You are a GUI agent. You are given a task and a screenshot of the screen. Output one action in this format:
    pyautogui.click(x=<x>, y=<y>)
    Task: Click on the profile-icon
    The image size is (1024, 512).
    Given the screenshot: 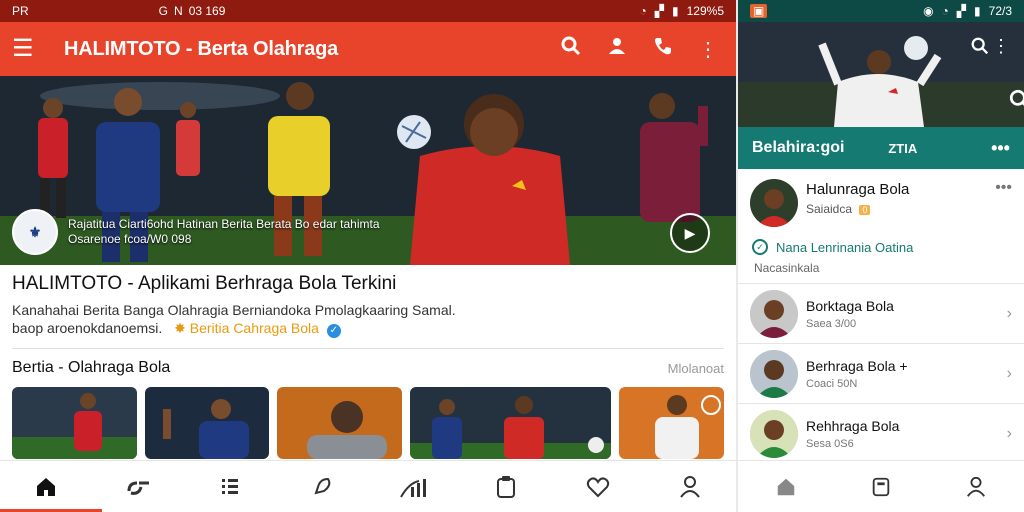 What is the action you would take?
    pyautogui.click(x=617, y=49)
    